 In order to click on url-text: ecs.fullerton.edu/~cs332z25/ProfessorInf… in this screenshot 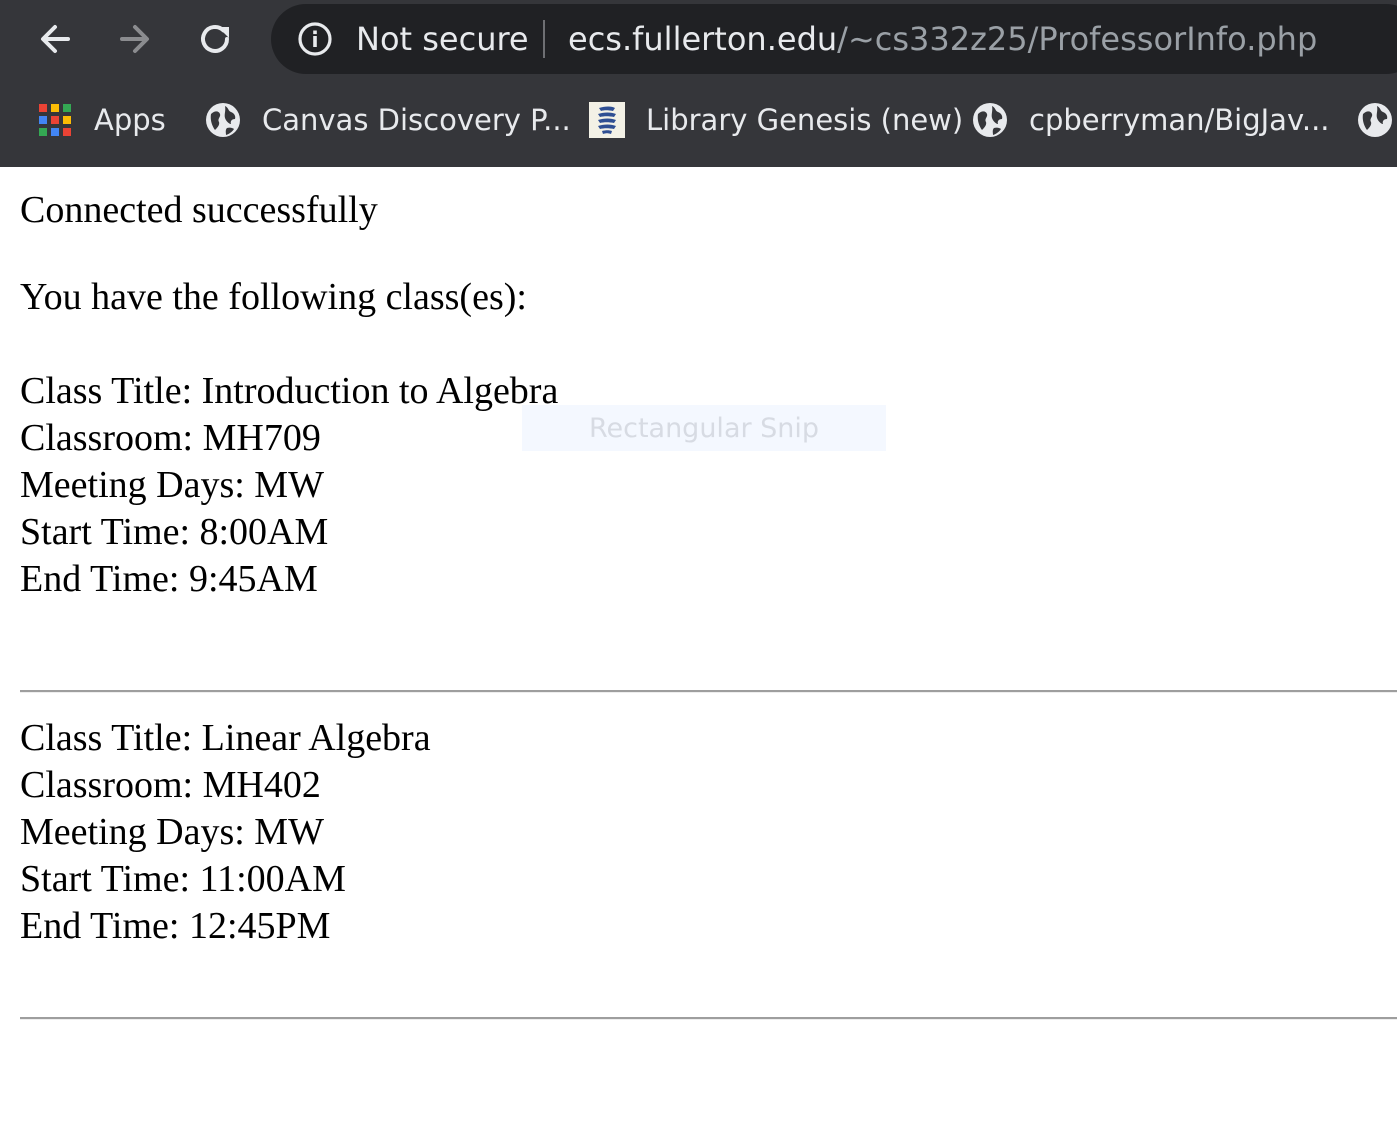, I will do `click(942, 39)`.